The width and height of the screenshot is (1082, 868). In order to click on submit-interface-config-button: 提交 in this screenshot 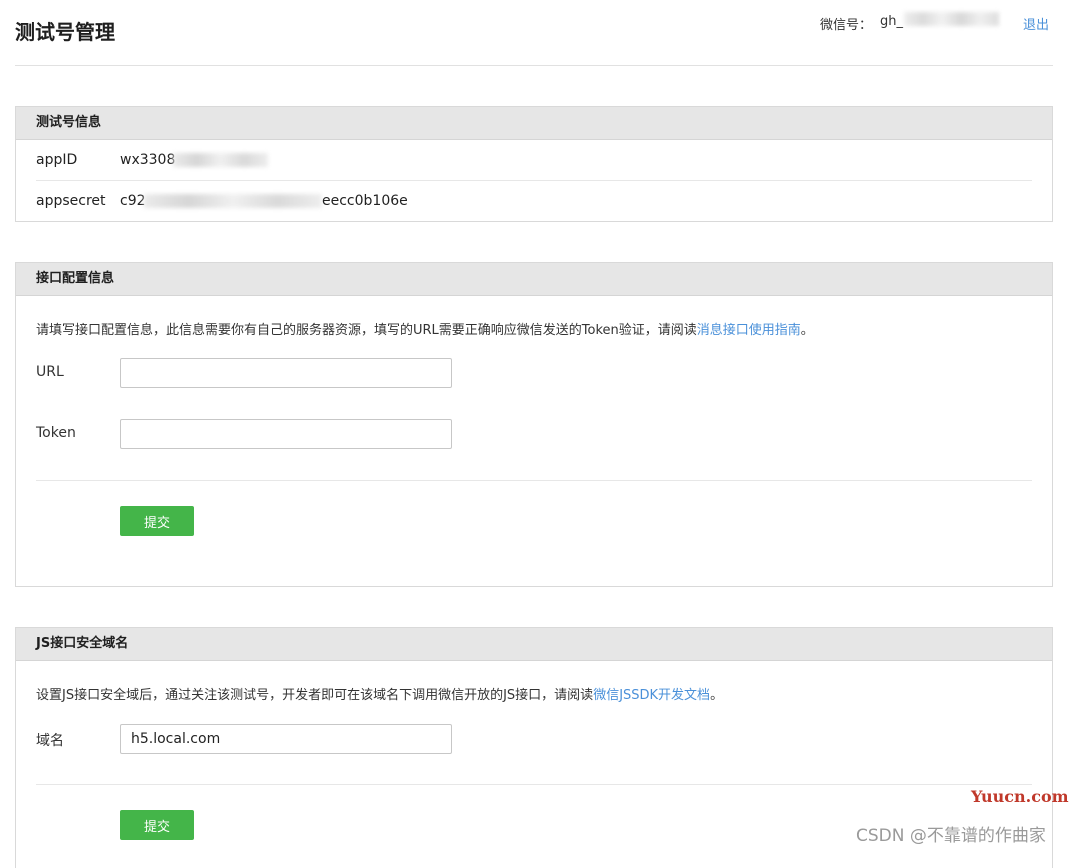, I will do `click(157, 521)`.